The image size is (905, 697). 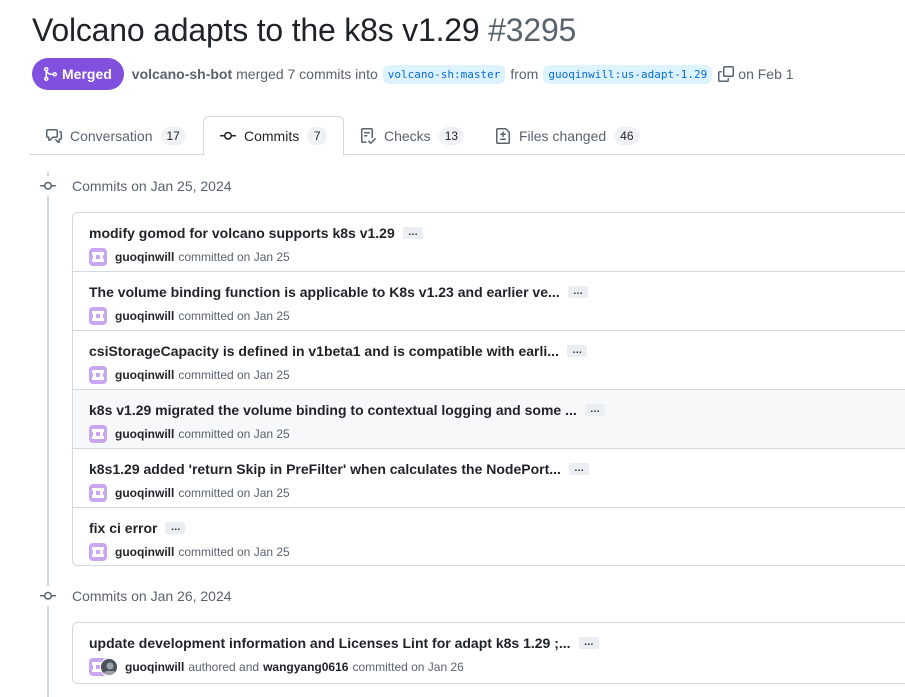 I want to click on merged-status-badge: Merged, so click(x=78, y=74).